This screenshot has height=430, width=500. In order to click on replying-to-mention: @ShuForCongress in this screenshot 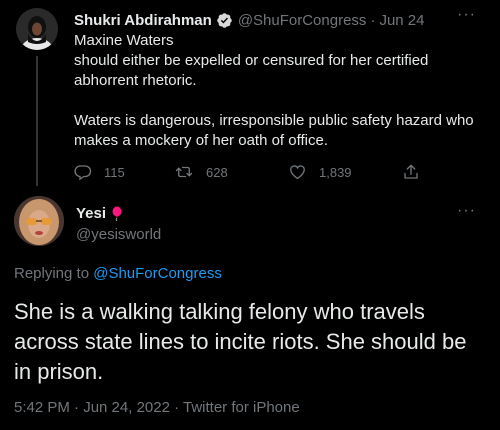, I will do `click(157, 273)`.